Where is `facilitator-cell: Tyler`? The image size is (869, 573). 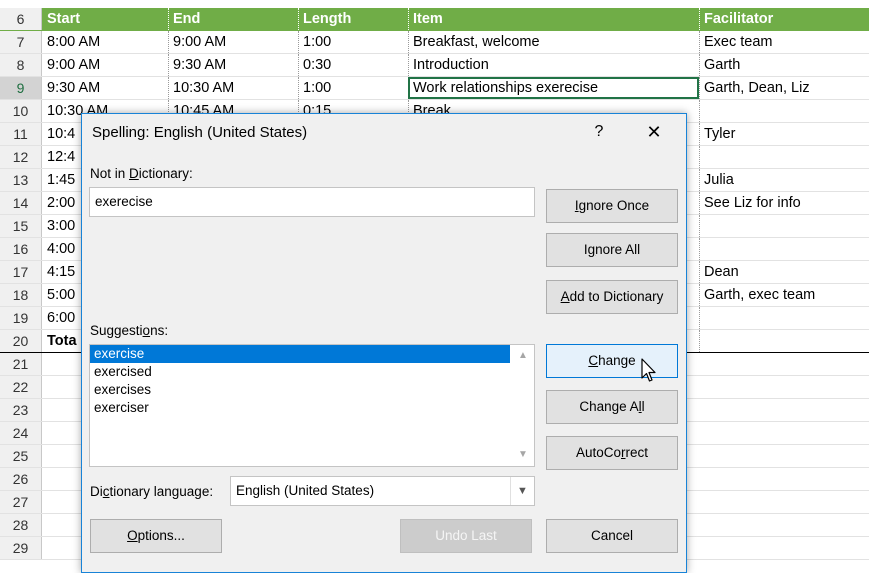
facilitator-cell: Tyler is located at coordinates (784, 134).